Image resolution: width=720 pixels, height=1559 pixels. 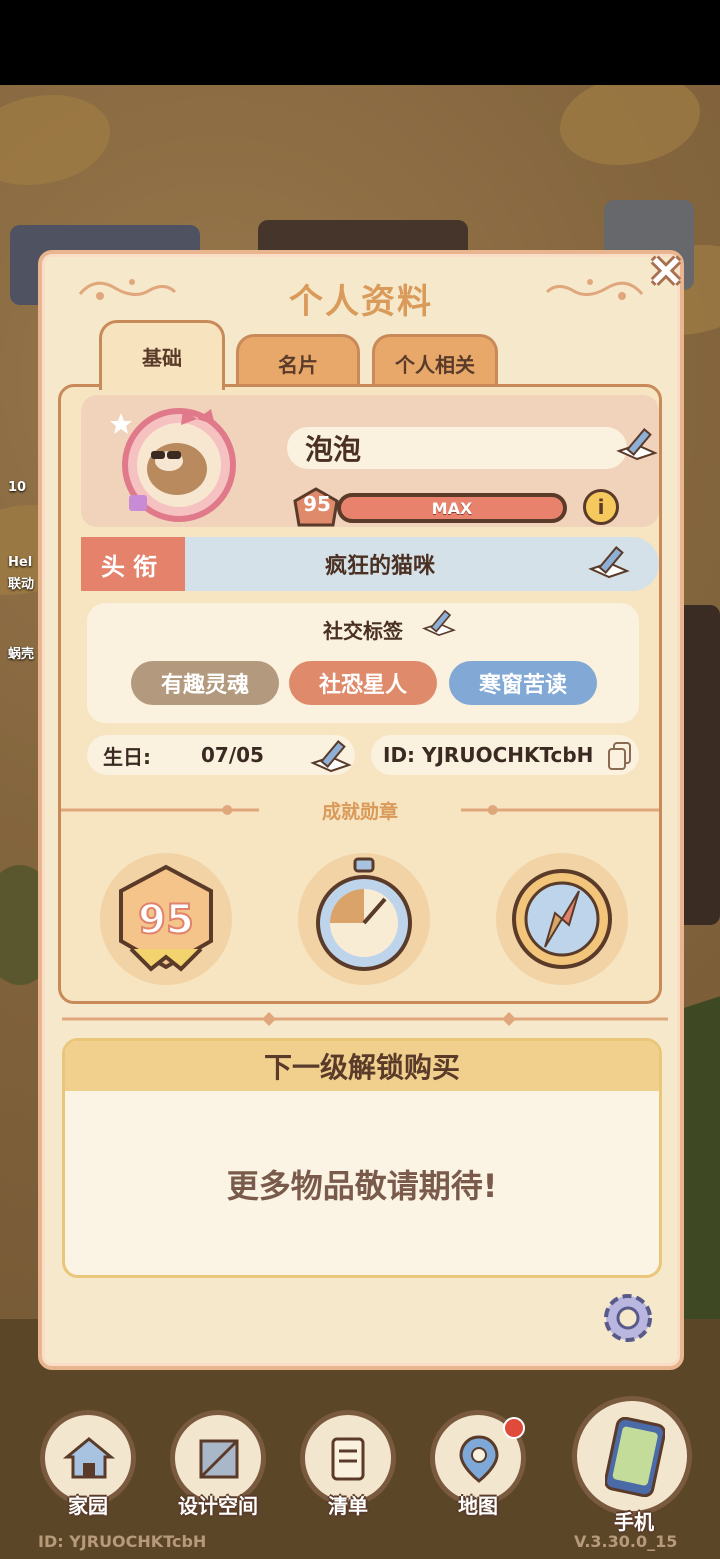 What do you see at coordinates (331, 755) in the screenshot?
I see `edit-birthday-icon` at bounding box center [331, 755].